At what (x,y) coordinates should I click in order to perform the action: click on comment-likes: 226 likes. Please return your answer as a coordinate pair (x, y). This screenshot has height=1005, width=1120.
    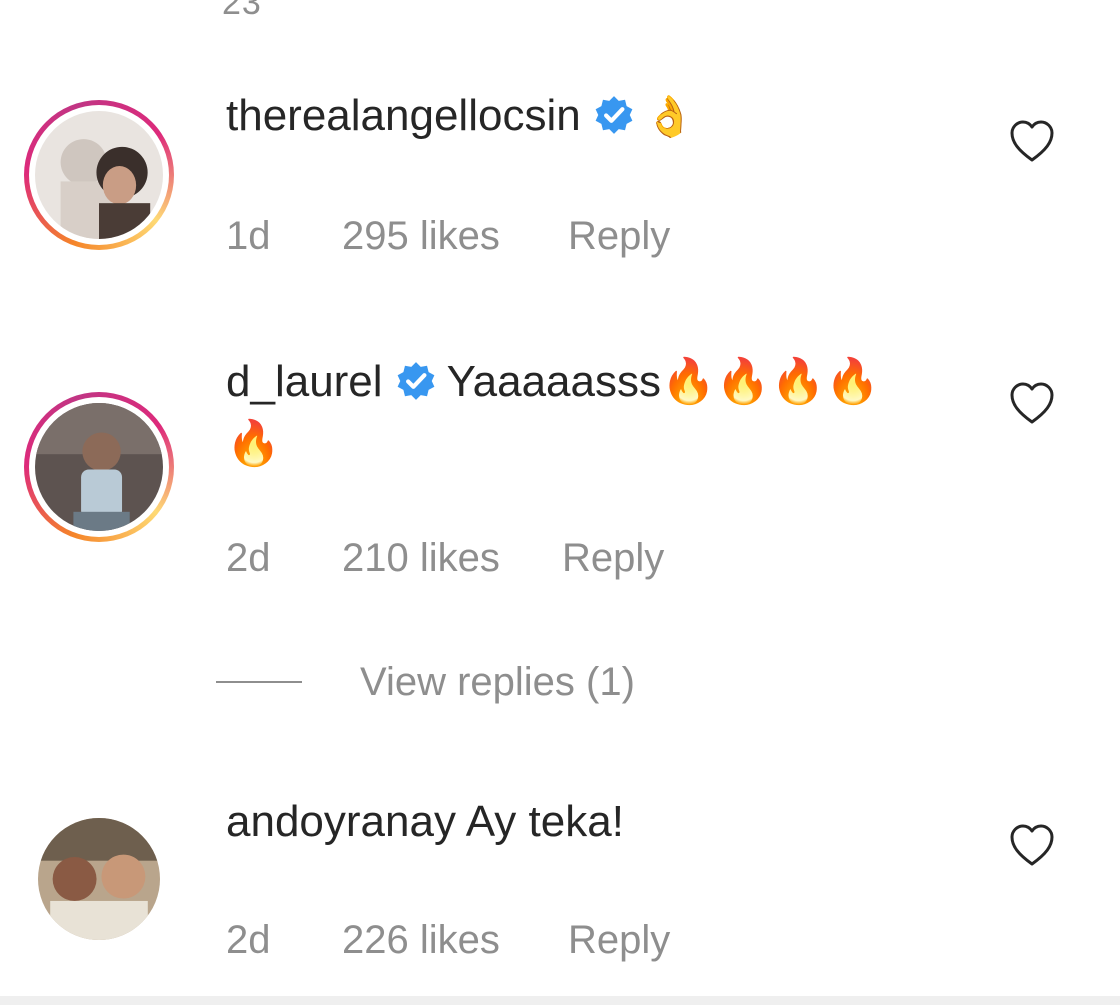
    Looking at the image, I should click on (455, 940).